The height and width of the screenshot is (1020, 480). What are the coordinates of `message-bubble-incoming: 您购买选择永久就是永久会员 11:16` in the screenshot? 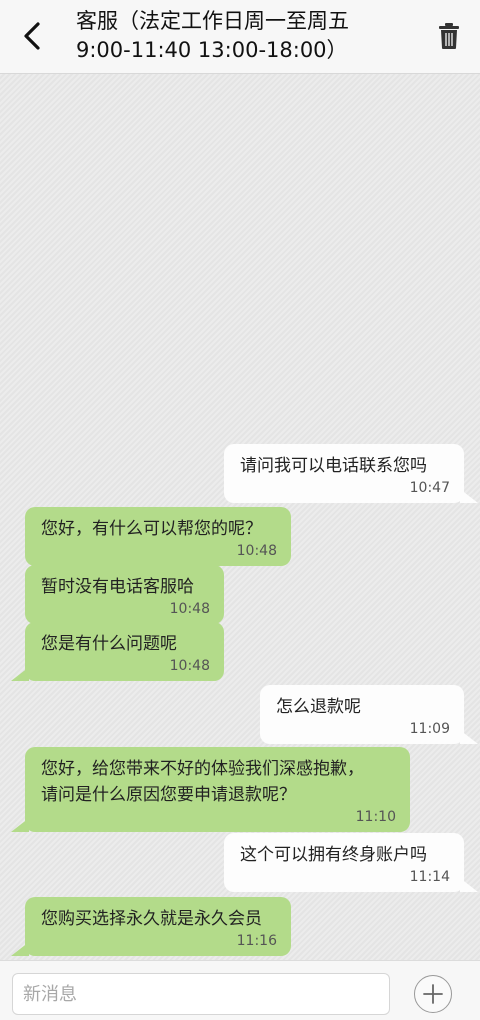 It's located at (151, 926).